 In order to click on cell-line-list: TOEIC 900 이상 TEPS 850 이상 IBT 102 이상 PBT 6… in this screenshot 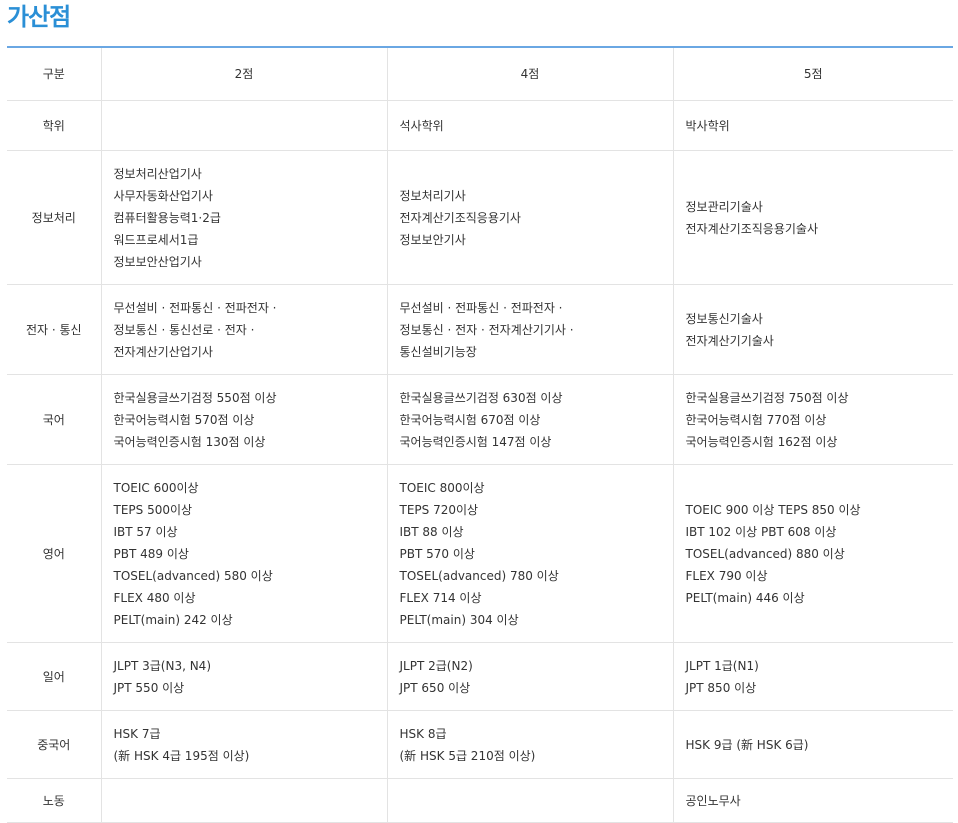, I will do `click(814, 554)`.